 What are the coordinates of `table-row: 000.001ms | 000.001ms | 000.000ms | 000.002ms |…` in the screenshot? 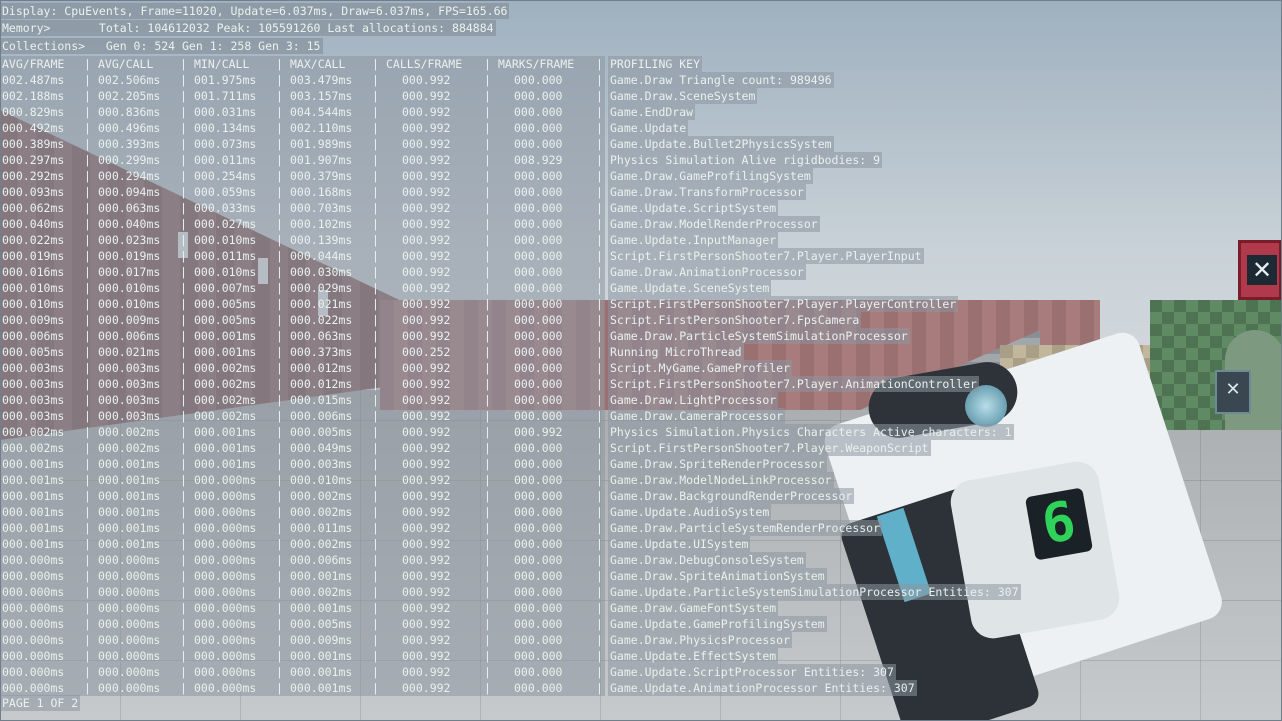 It's located at (302, 512).